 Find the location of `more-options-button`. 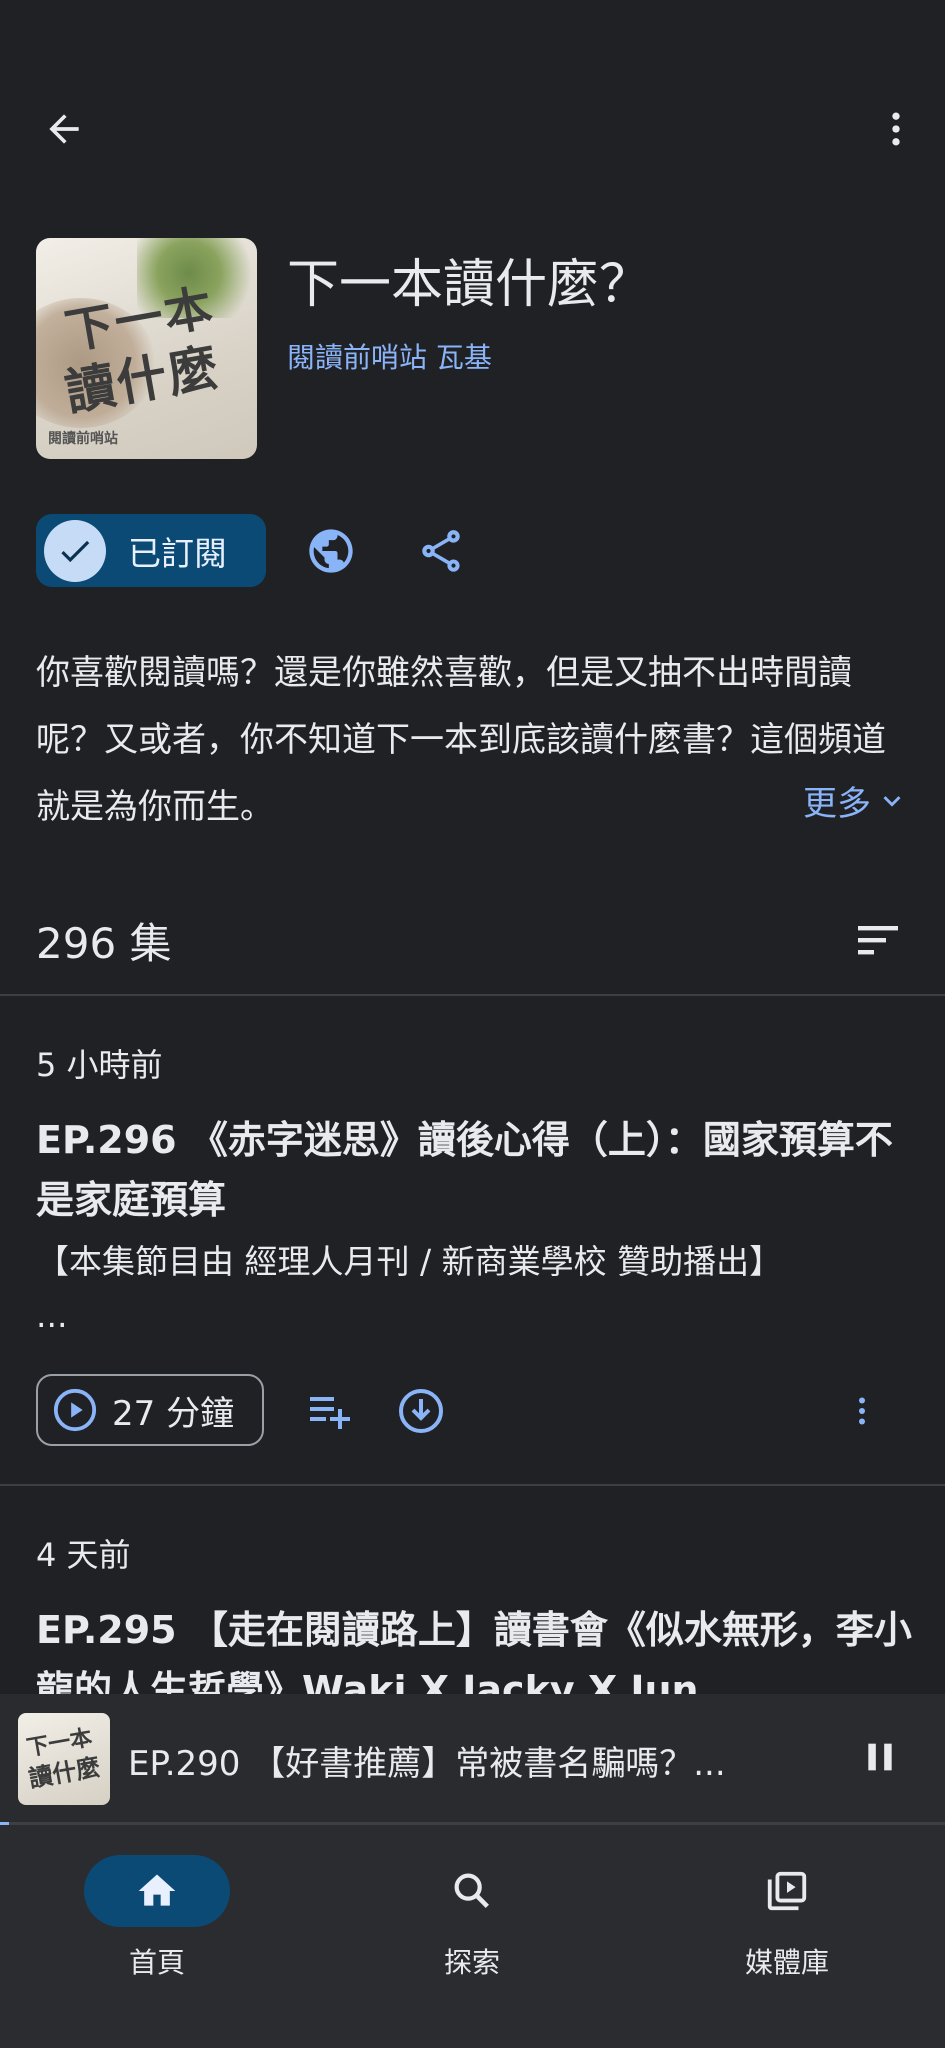

more-options-button is located at coordinates (896, 129).